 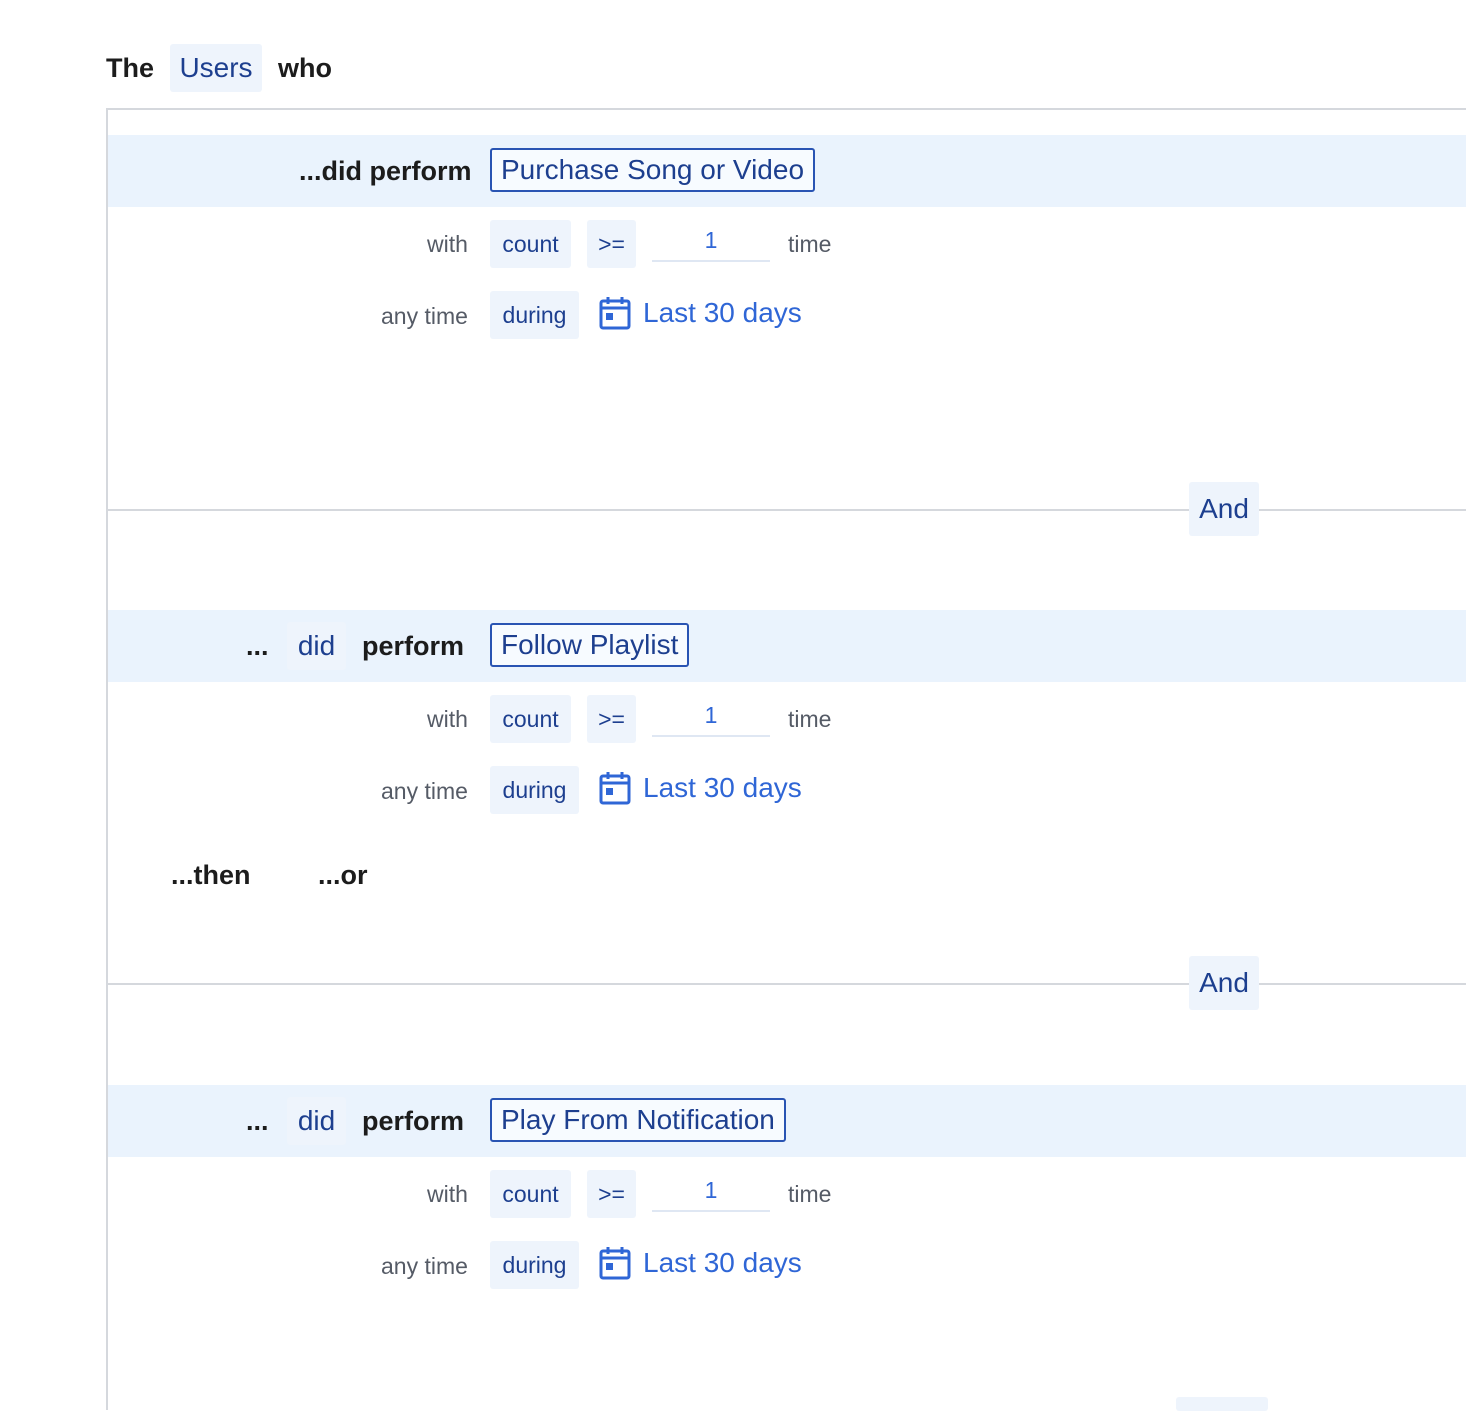 I want to click on did-perform-label: ...did perform, so click(x=385, y=171).